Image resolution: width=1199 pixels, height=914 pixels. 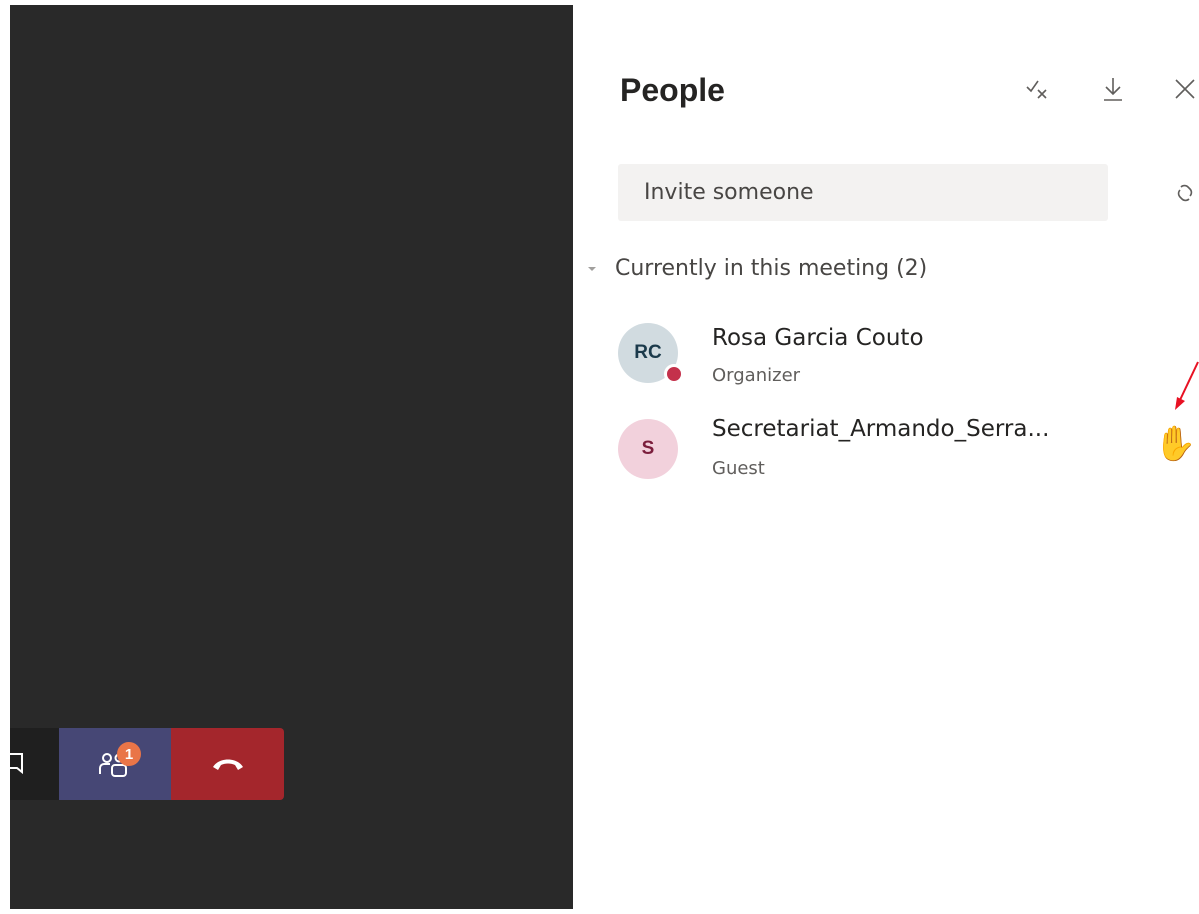 What do you see at coordinates (672, 90) in the screenshot?
I see `panel-title: People` at bounding box center [672, 90].